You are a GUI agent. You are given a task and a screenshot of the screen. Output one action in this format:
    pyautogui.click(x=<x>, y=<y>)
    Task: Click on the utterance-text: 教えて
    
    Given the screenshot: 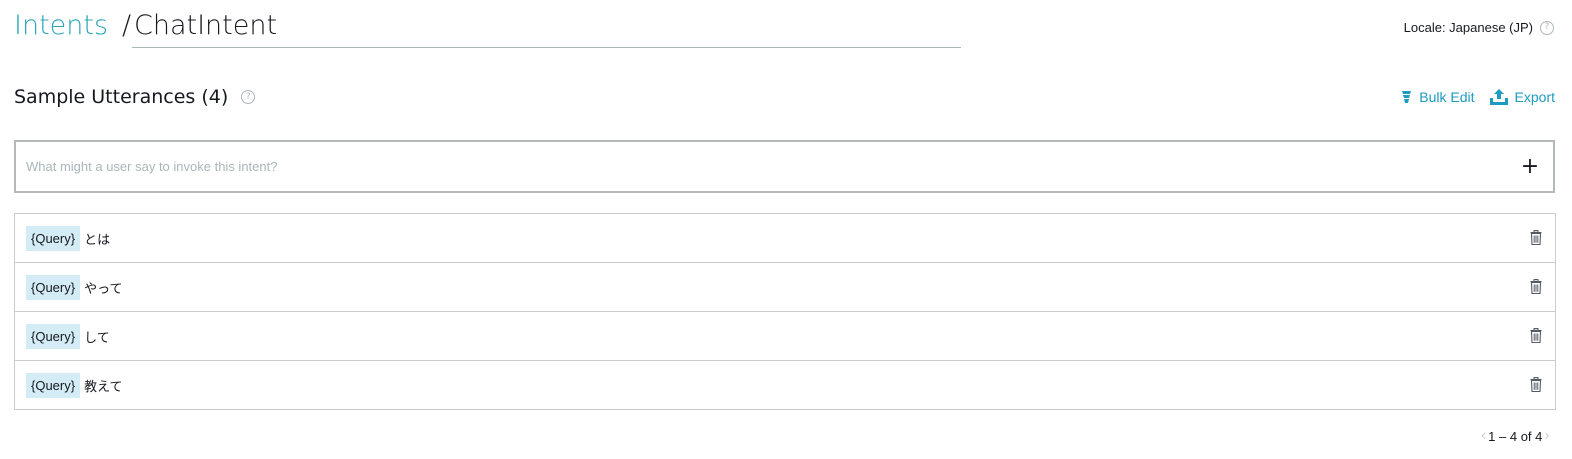 What is the action you would take?
    pyautogui.click(x=103, y=385)
    